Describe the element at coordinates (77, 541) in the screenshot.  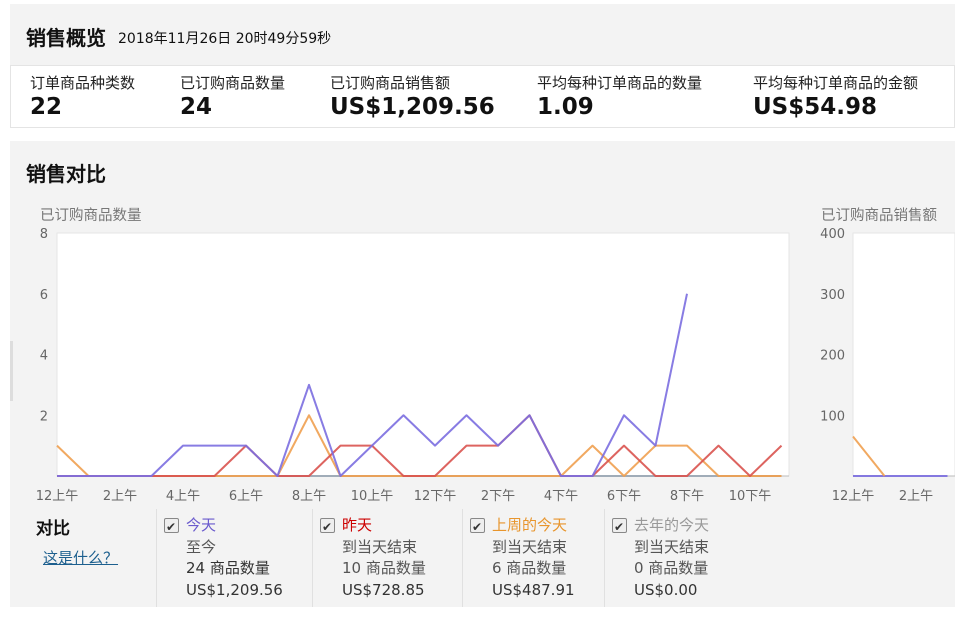
I see `legend-header: 对比 这是什么？` at that location.